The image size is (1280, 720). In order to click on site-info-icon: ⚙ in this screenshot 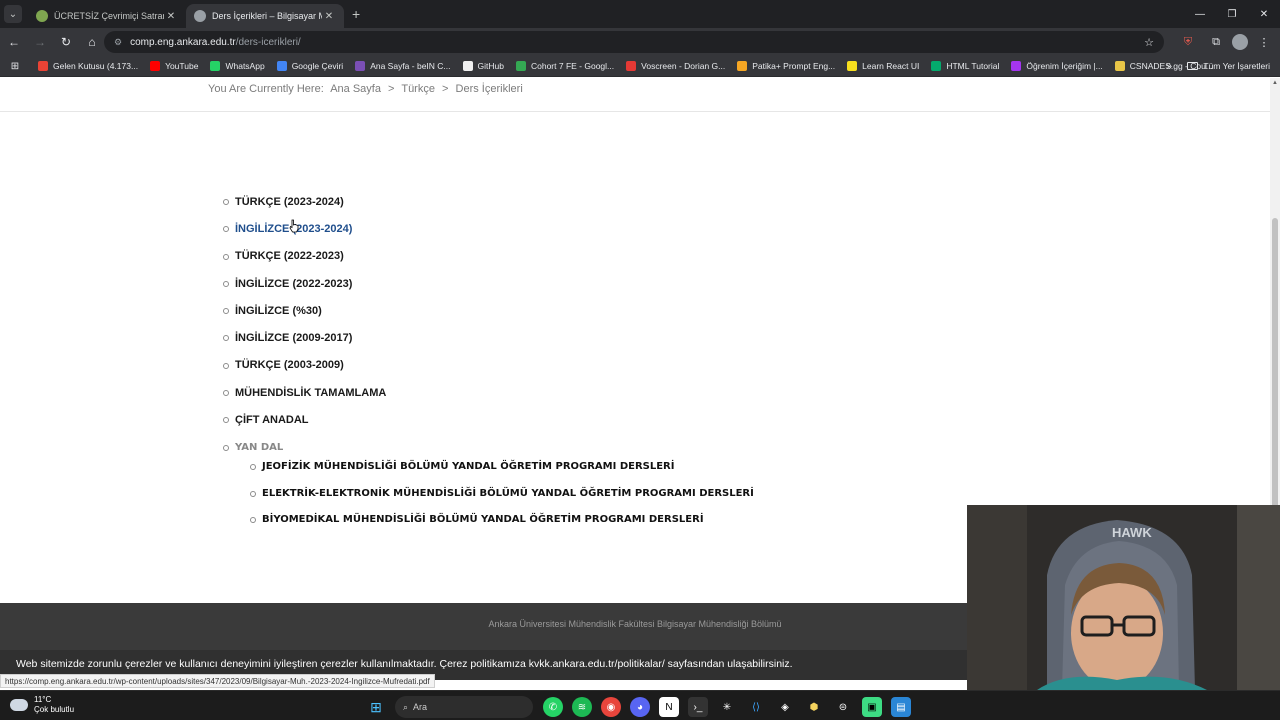, I will do `click(118, 42)`.